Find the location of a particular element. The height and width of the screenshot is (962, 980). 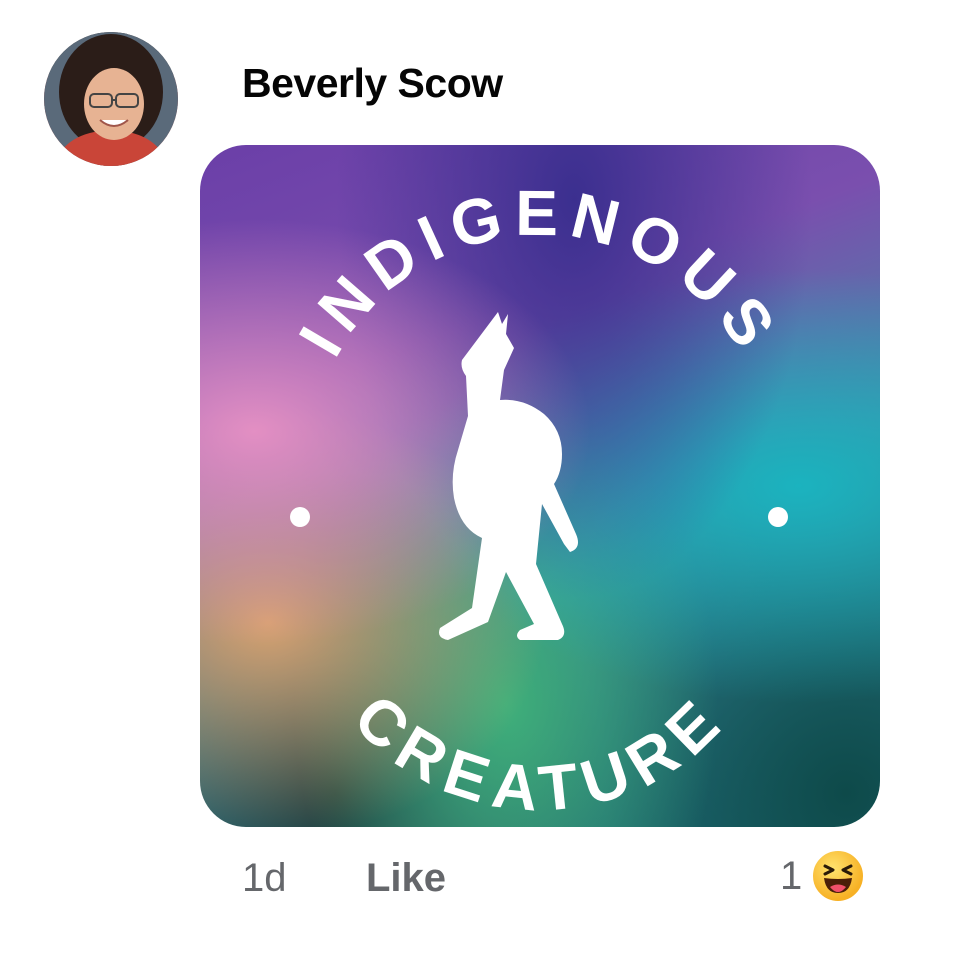

logo-dot-left is located at coordinates (300, 517).